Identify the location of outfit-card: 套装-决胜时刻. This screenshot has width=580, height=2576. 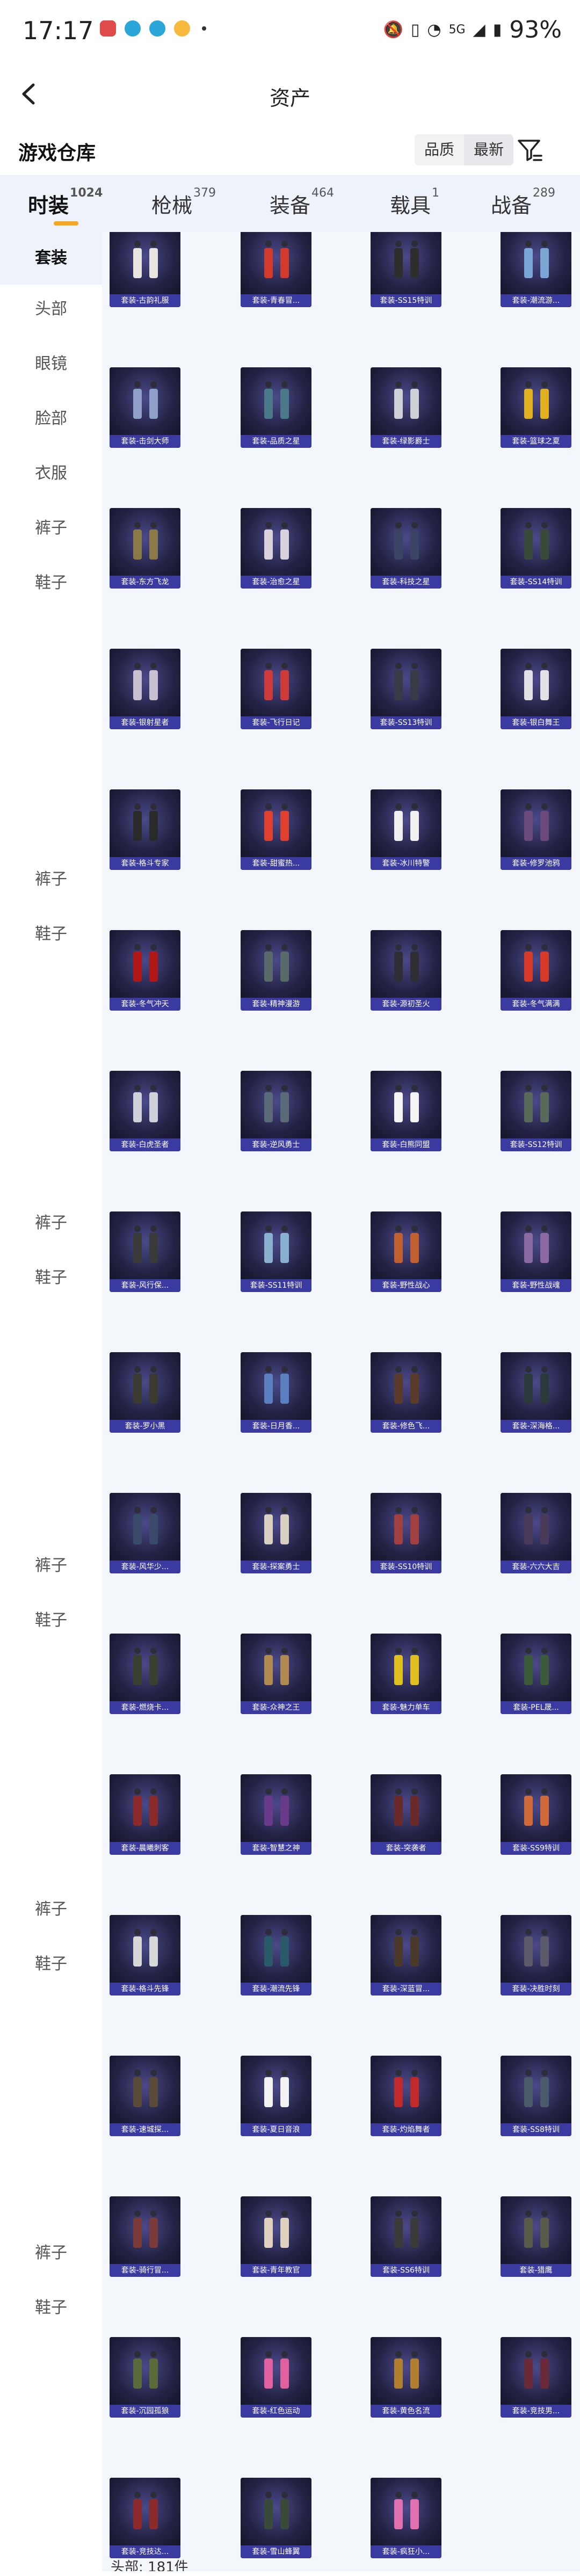
(536, 1955).